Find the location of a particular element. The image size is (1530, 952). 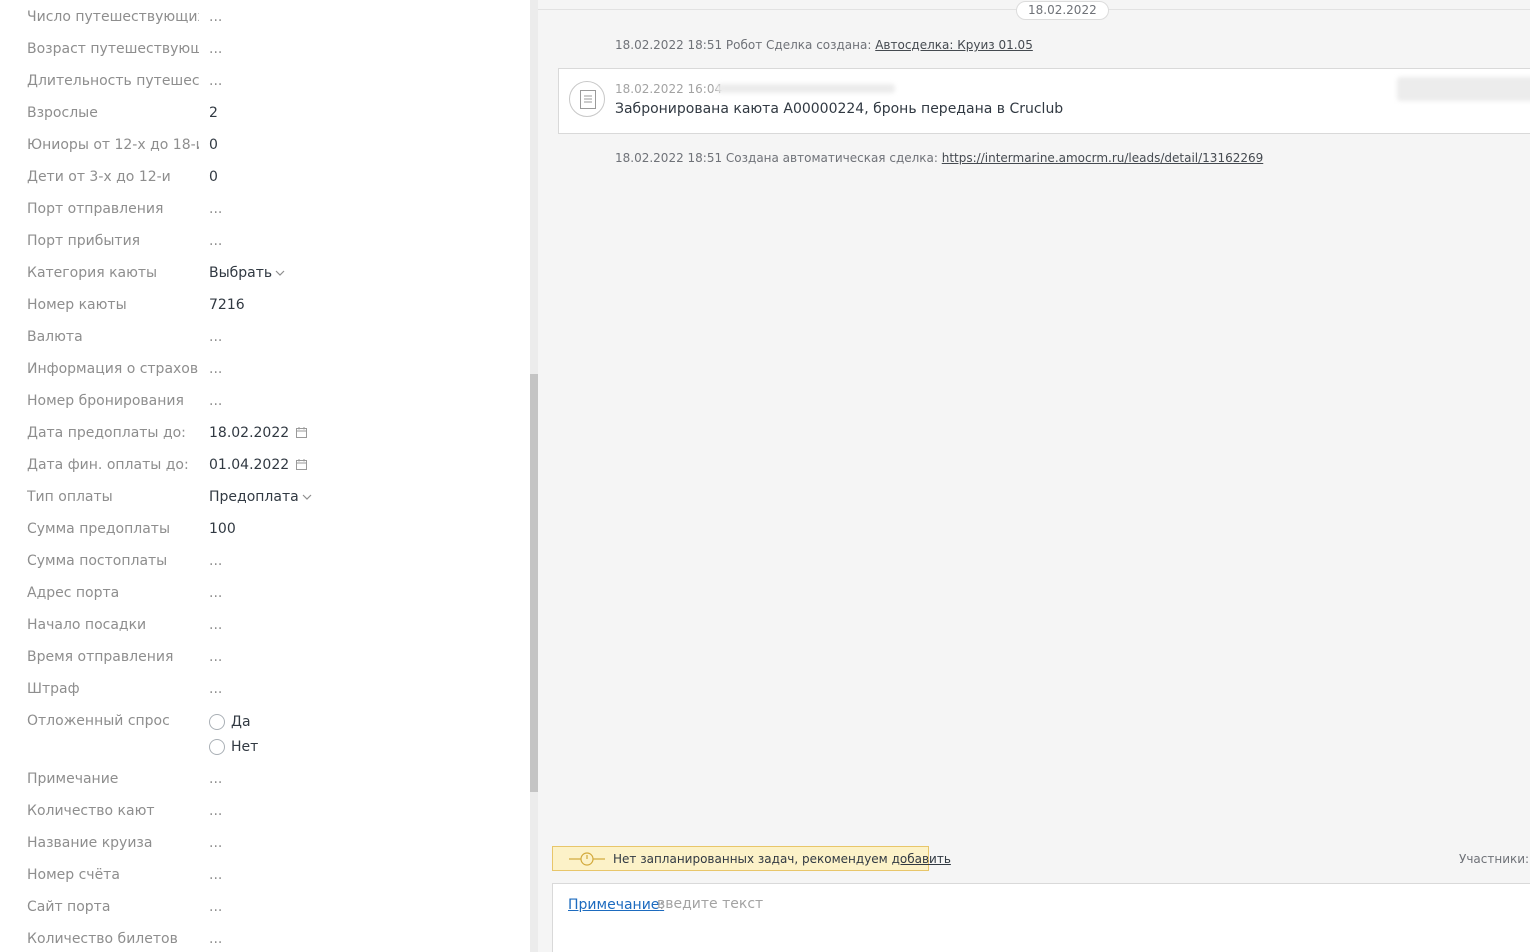

left-panel-scrollbar is located at coordinates (534, 476).